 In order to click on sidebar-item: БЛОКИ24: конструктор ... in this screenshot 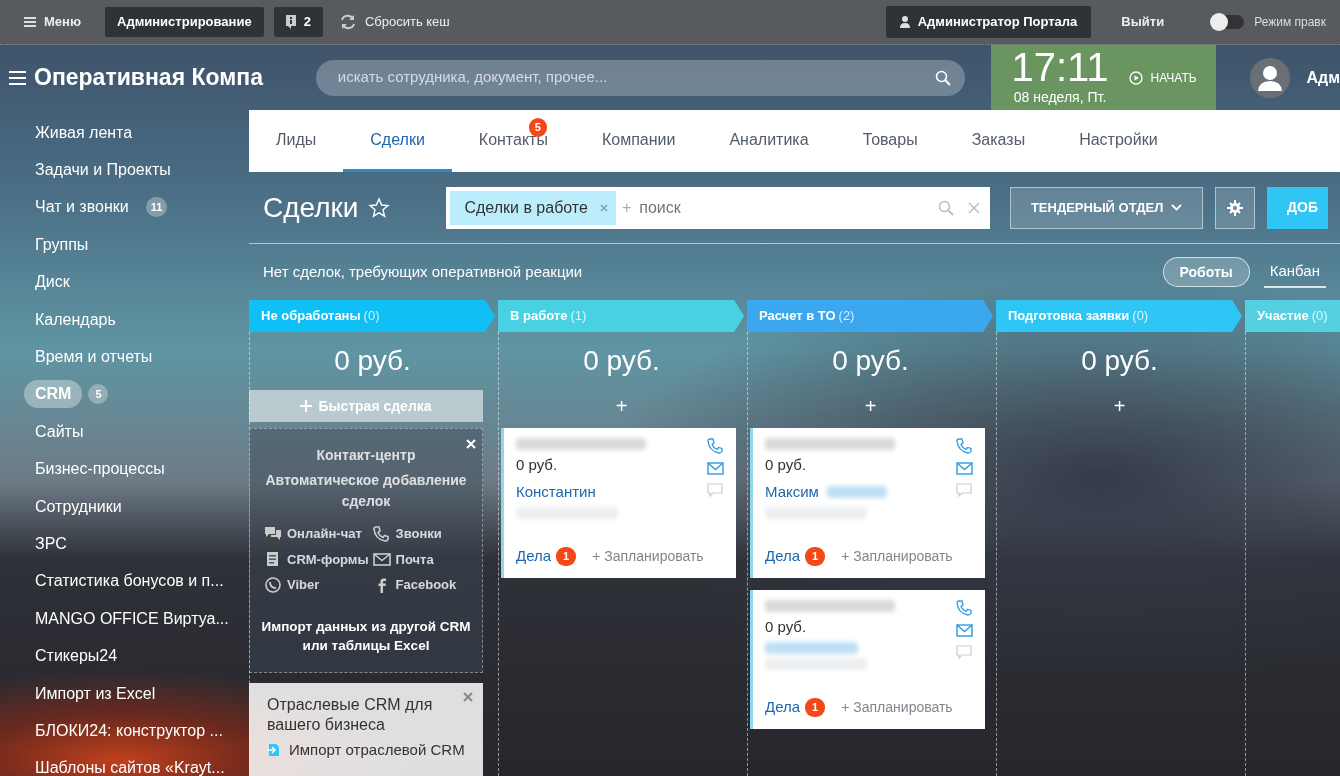, I will do `click(129, 730)`.